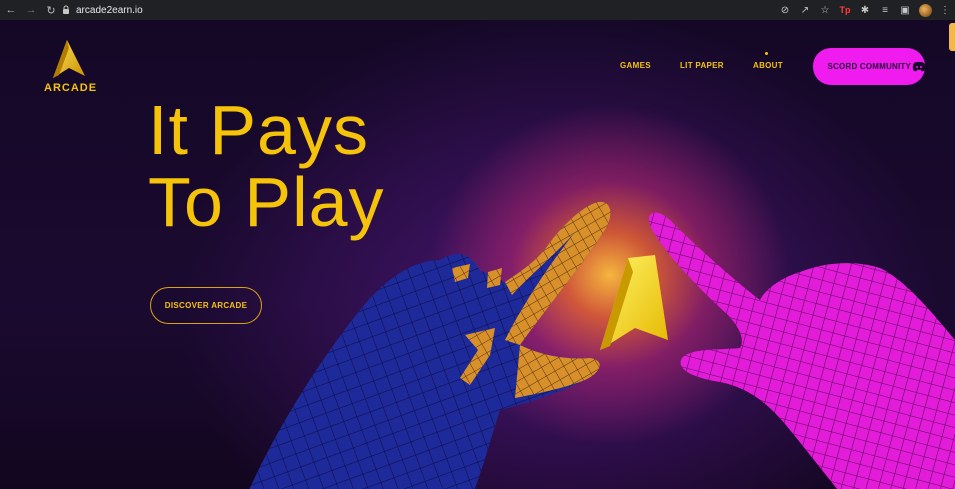  Describe the element at coordinates (905, 10) in the screenshot. I see `sidepanel-icon: ▣` at that location.